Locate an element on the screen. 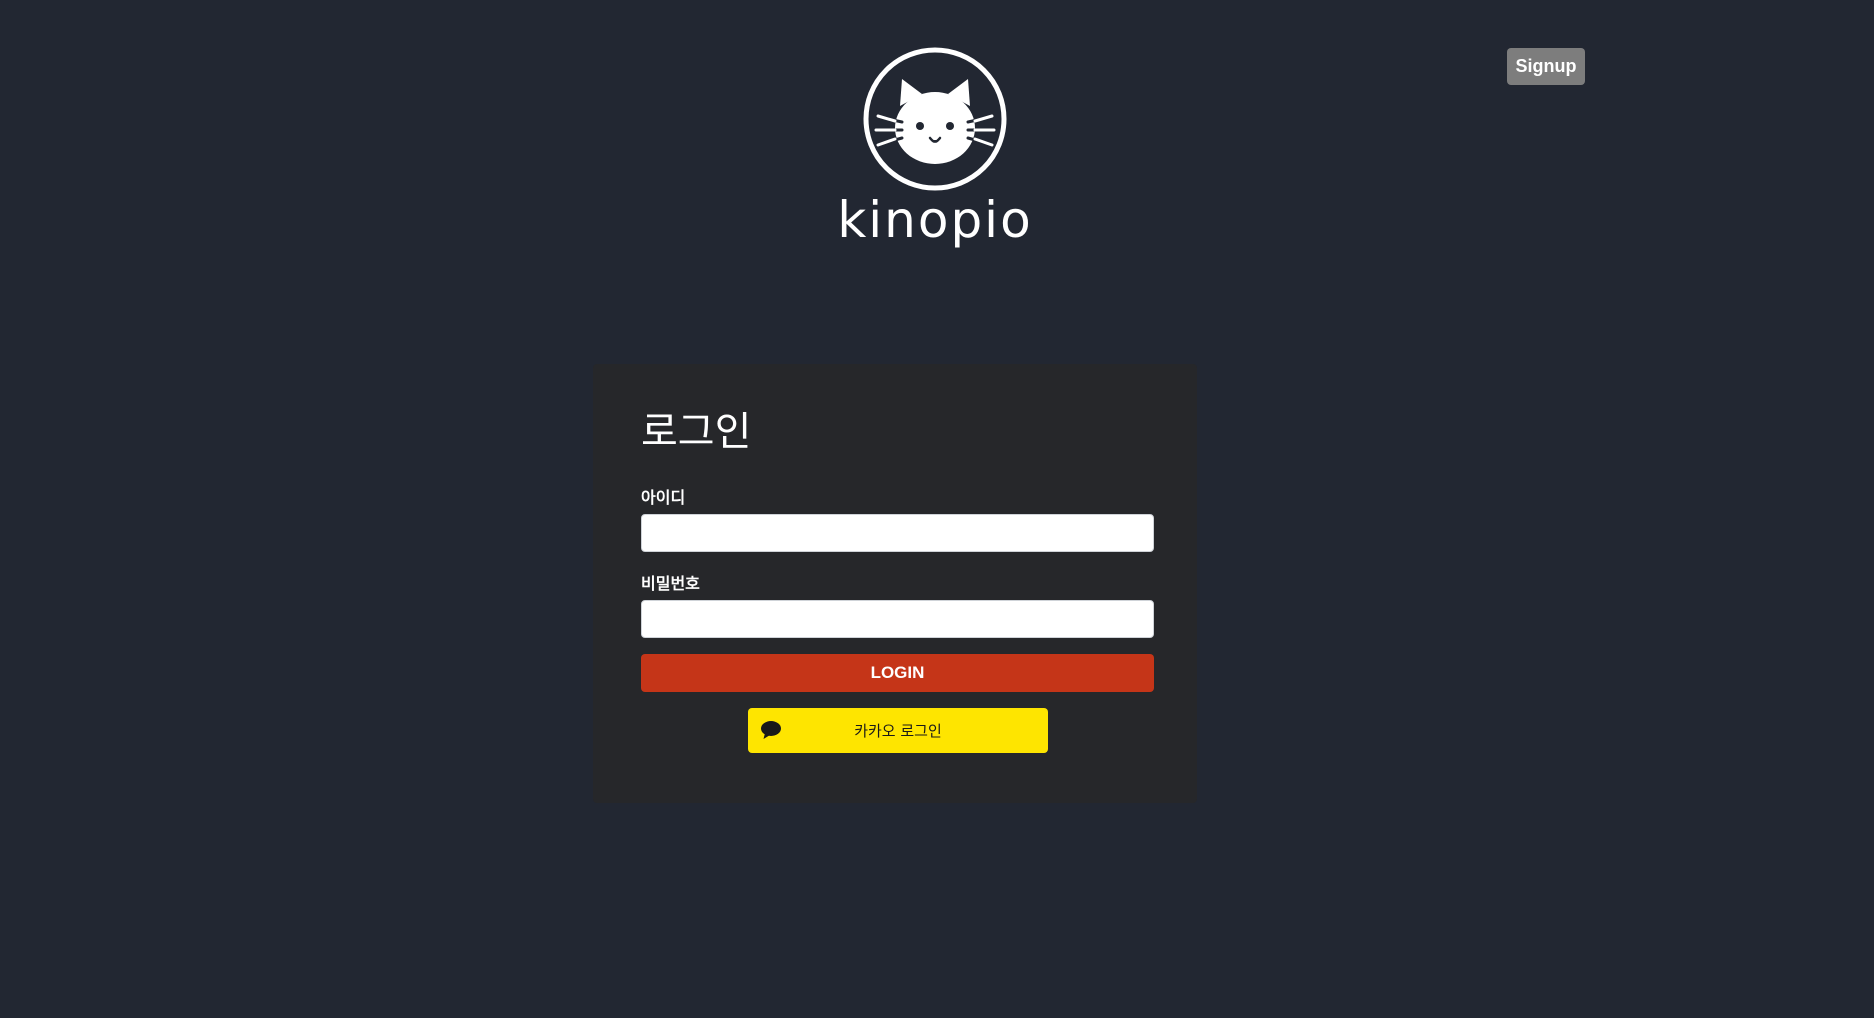 This screenshot has height=1018, width=1874. login-card: 로그인 아이디 비밀번호 LOGIN 카카오 로그인 is located at coordinates (895, 583).